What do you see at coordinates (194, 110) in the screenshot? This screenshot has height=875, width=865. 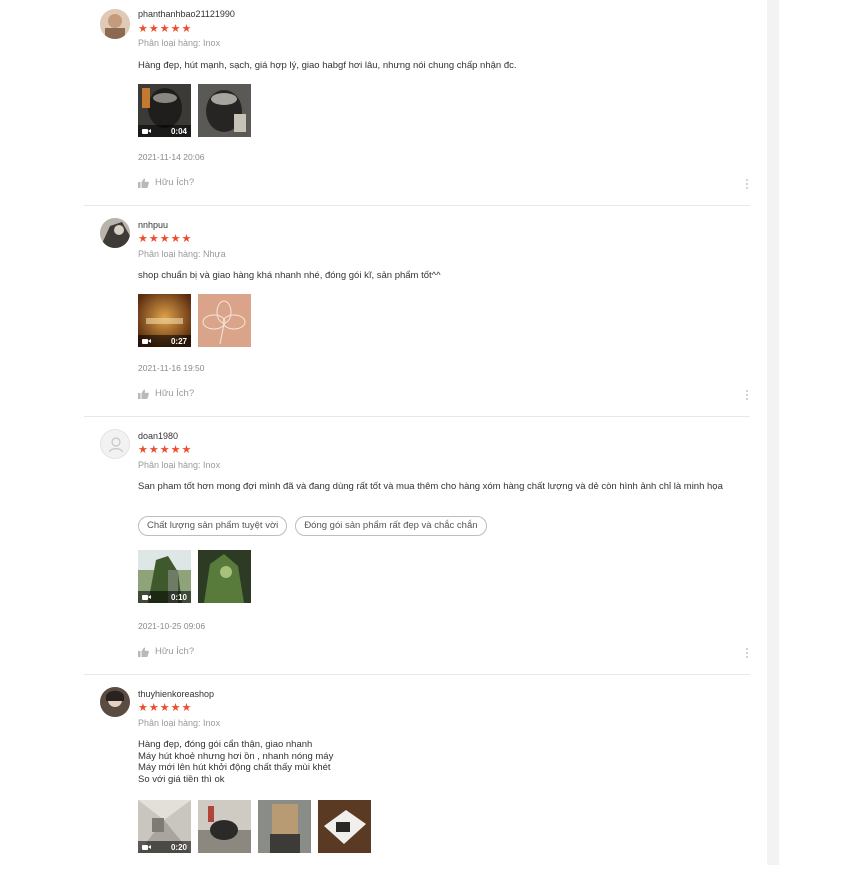 I see `media-gallery: 0:04` at bounding box center [194, 110].